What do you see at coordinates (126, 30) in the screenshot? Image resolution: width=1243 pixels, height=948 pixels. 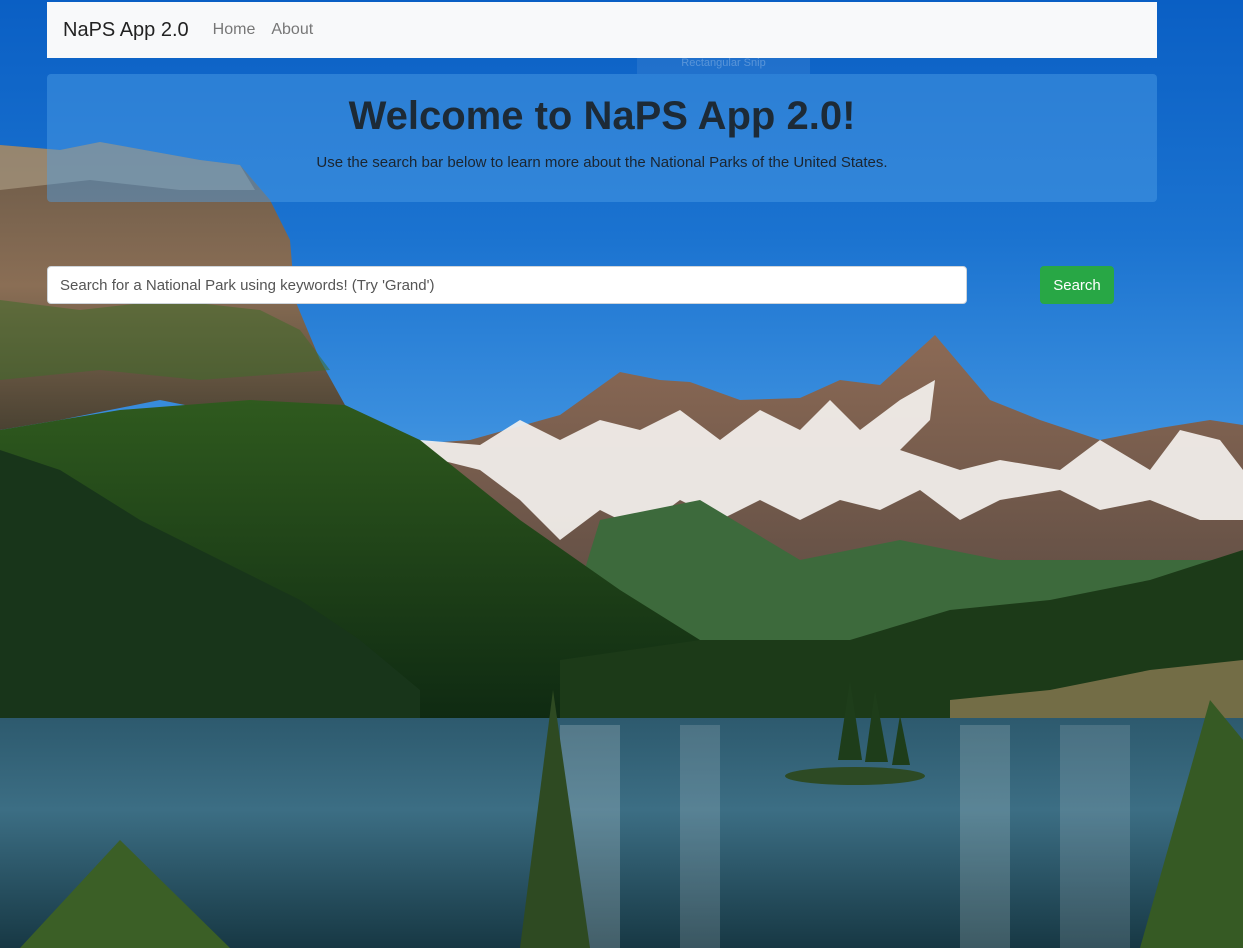 I see `navbar-brand: NaPS App 2.0` at bounding box center [126, 30].